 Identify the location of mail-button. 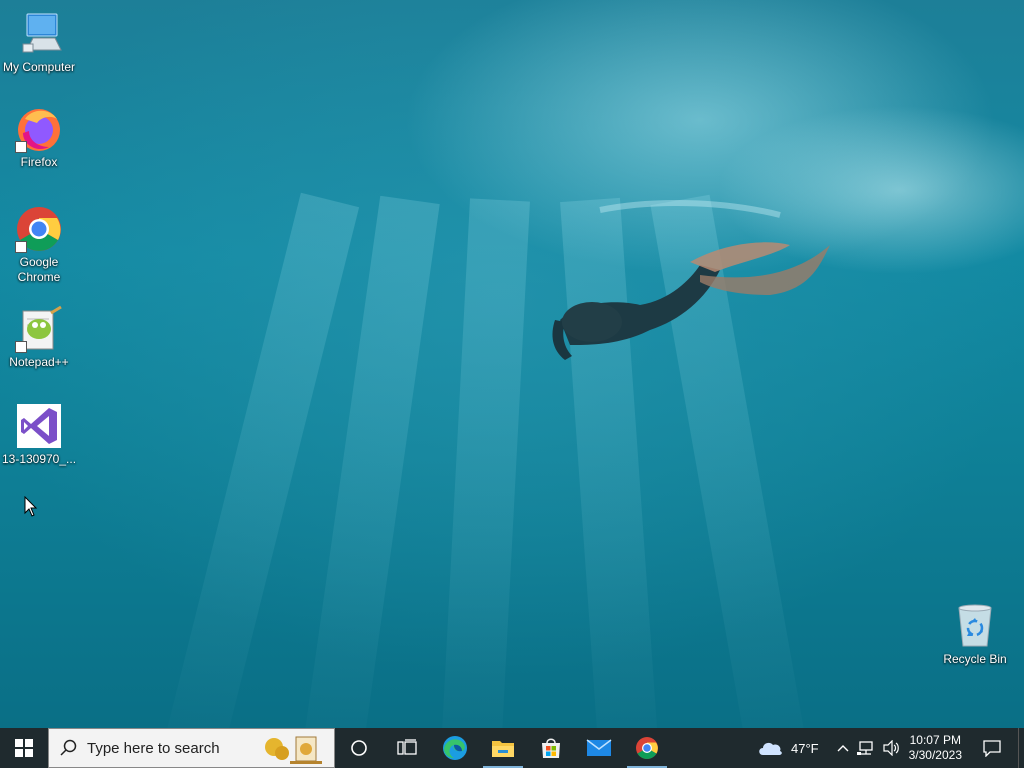
(599, 748).